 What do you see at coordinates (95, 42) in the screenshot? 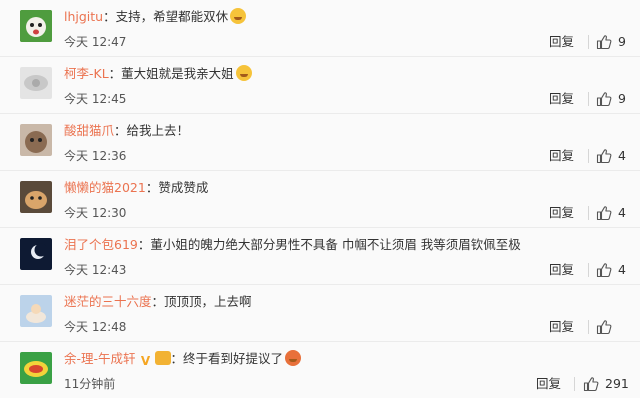
I see `comment-time: 今天 12:47` at bounding box center [95, 42].